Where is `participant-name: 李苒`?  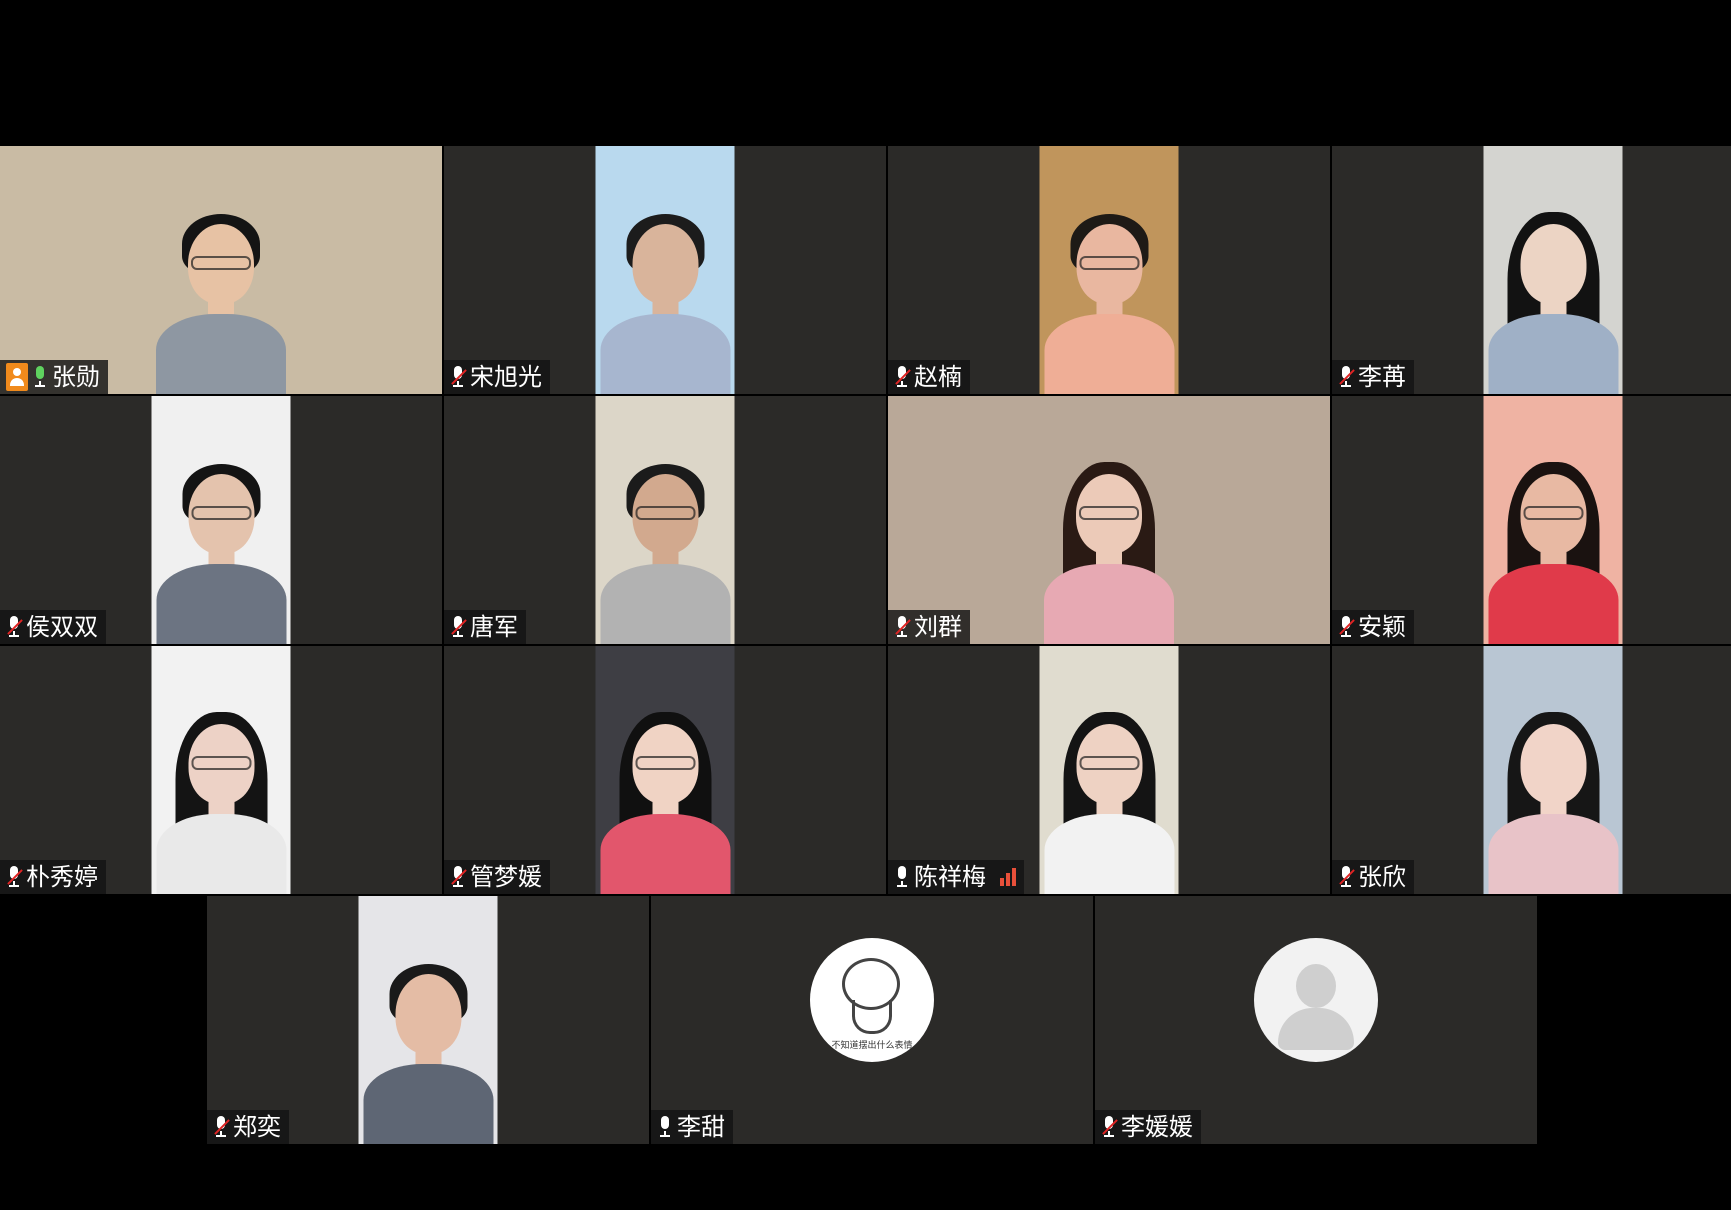
participant-name: 李苒 is located at coordinates (1382, 377).